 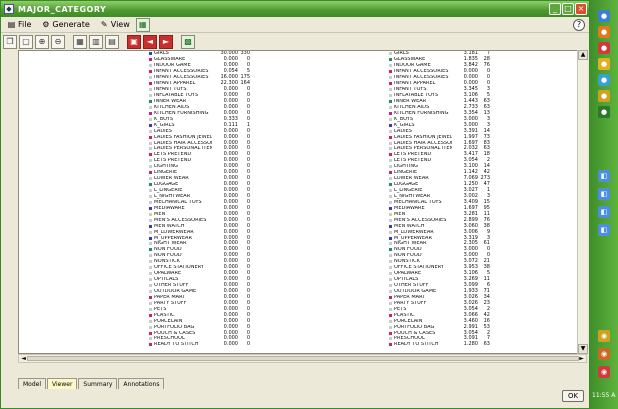 I want to click on scroll-thumb, so click(x=303, y=358).